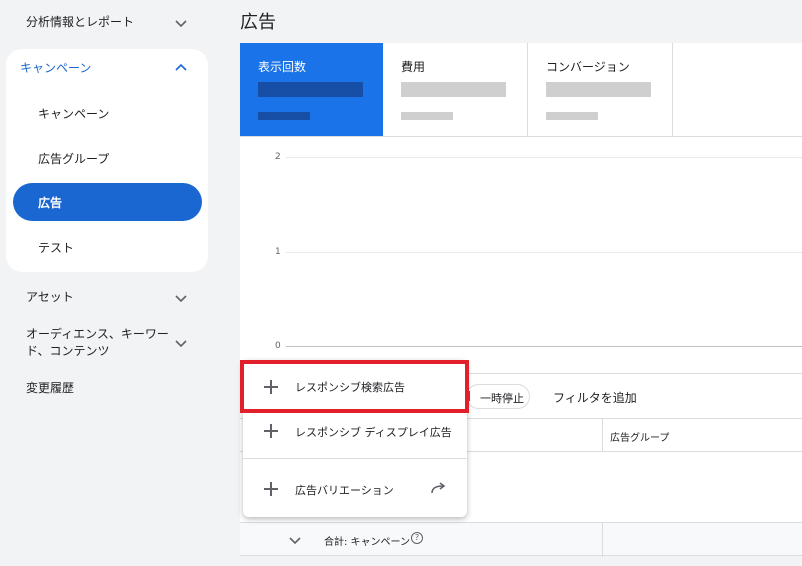 The width and height of the screenshot is (802, 566). What do you see at coordinates (50, 297) in the screenshot?
I see `nav-assets-label: アセット` at bounding box center [50, 297].